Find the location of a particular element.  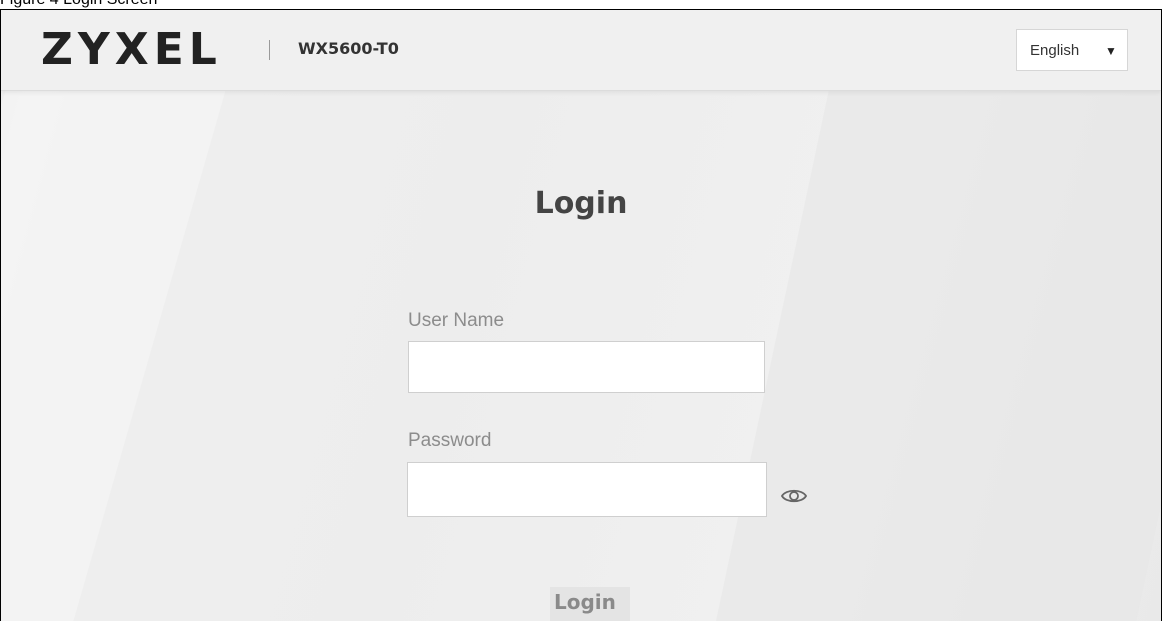

password-label: Password is located at coordinates (450, 440).